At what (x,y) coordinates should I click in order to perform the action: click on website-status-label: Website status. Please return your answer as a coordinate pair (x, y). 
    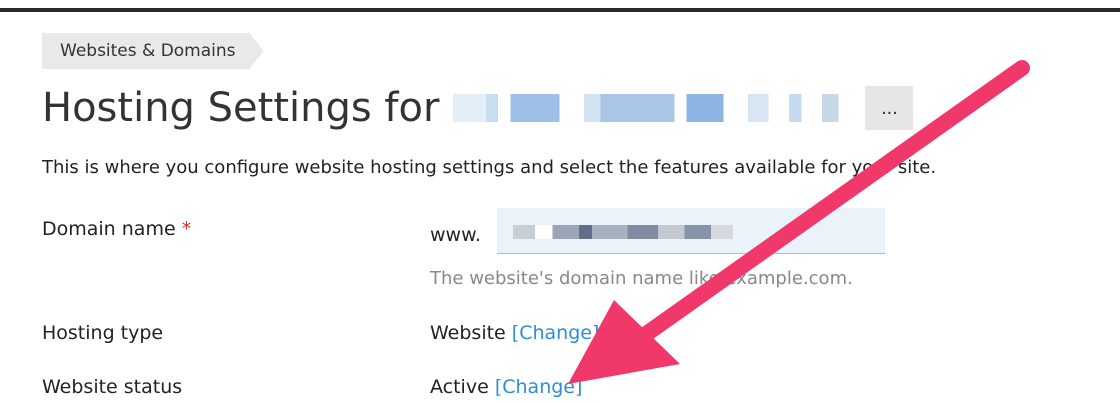
    Looking at the image, I should click on (112, 387).